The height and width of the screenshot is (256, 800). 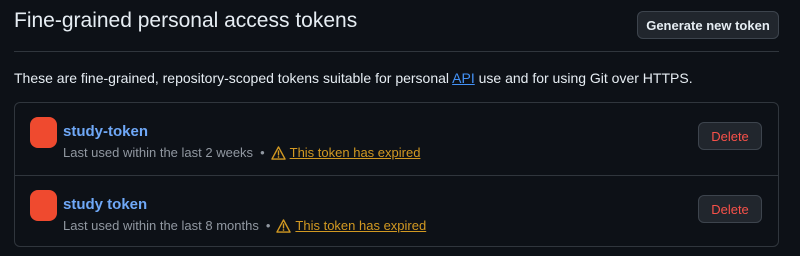 What do you see at coordinates (583, 78) in the screenshot?
I see `description-text-after: use and for using Git over HTTPS.` at bounding box center [583, 78].